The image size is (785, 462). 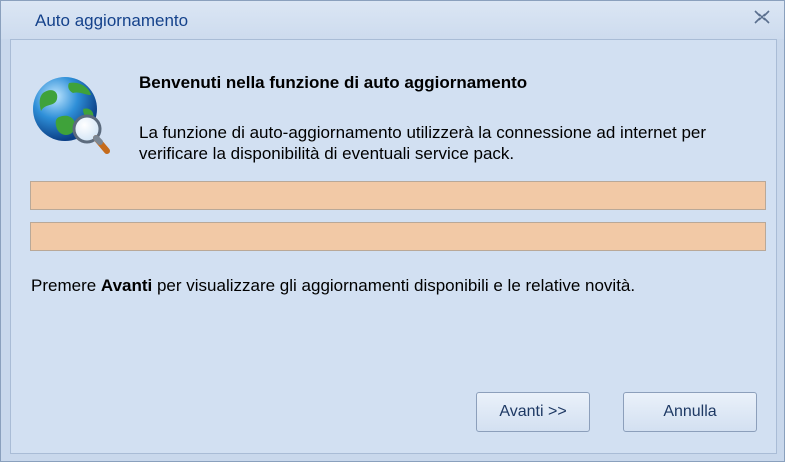 I want to click on close-icon, so click(x=762, y=20).